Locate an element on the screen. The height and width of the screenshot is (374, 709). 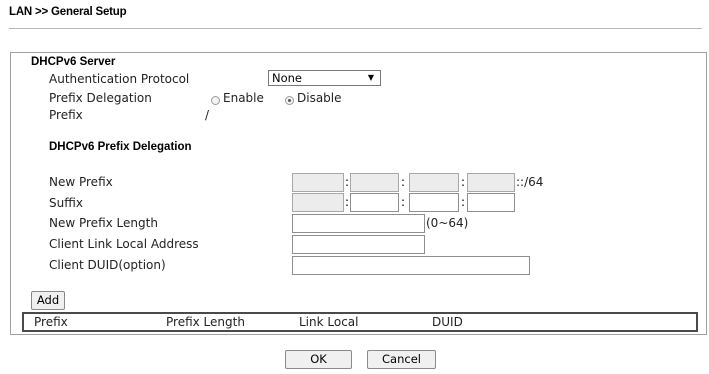
prefix-length-range: (0~64) is located at coordinates (447, 223).